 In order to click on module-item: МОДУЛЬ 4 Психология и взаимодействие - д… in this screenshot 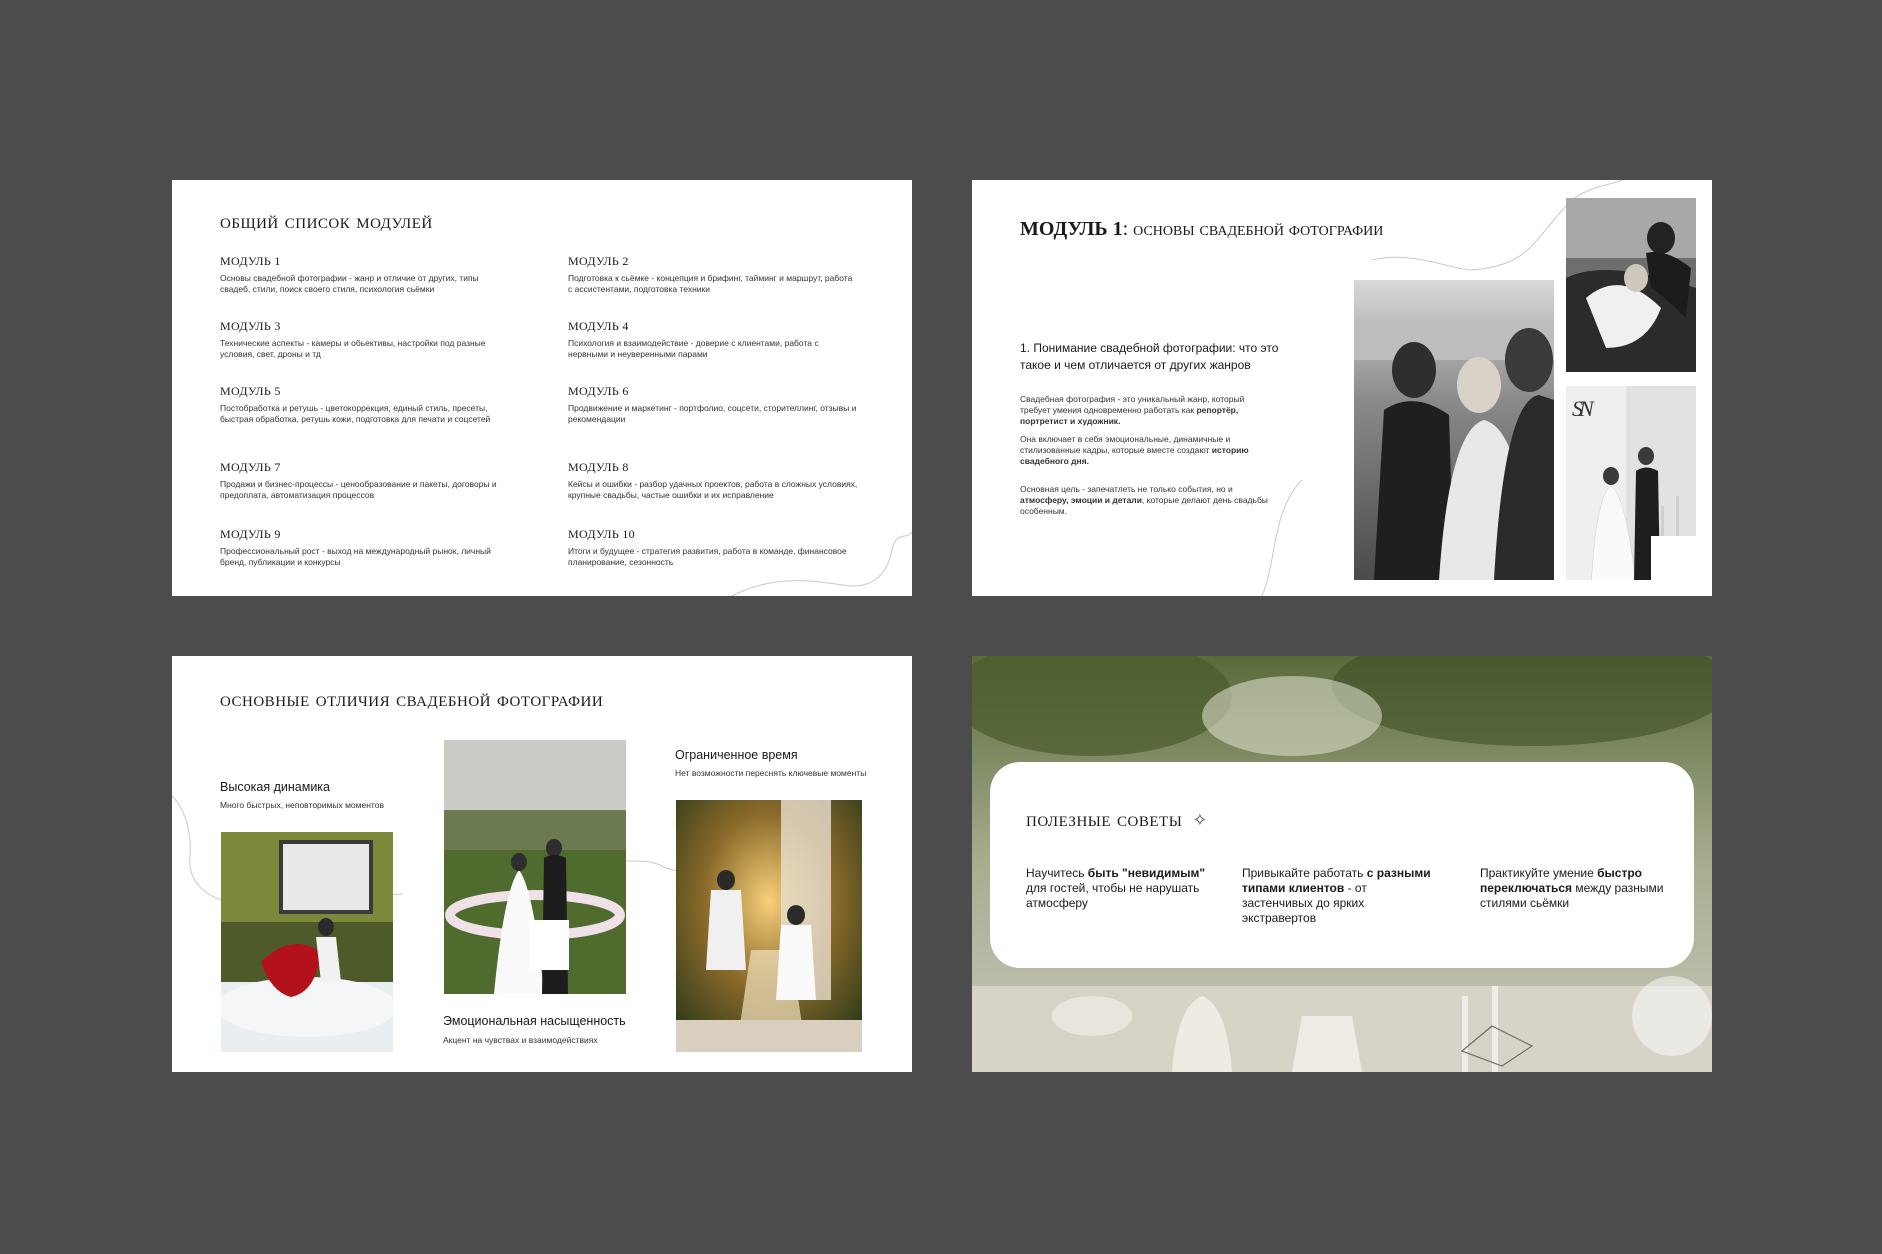, I will do `click(713, 339)`.